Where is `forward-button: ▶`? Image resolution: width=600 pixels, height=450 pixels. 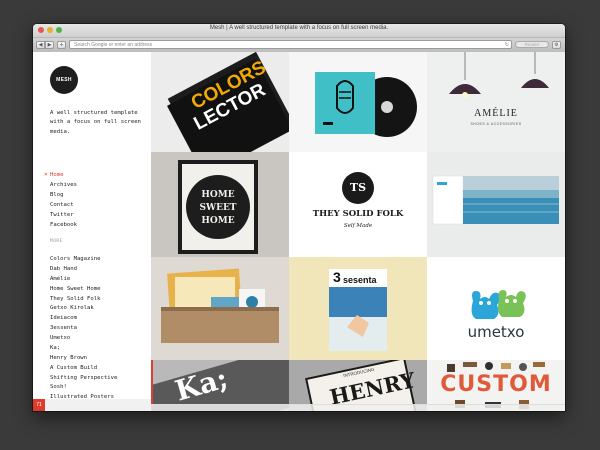
forward-button: ▶ is located at coordinates (49, 45).